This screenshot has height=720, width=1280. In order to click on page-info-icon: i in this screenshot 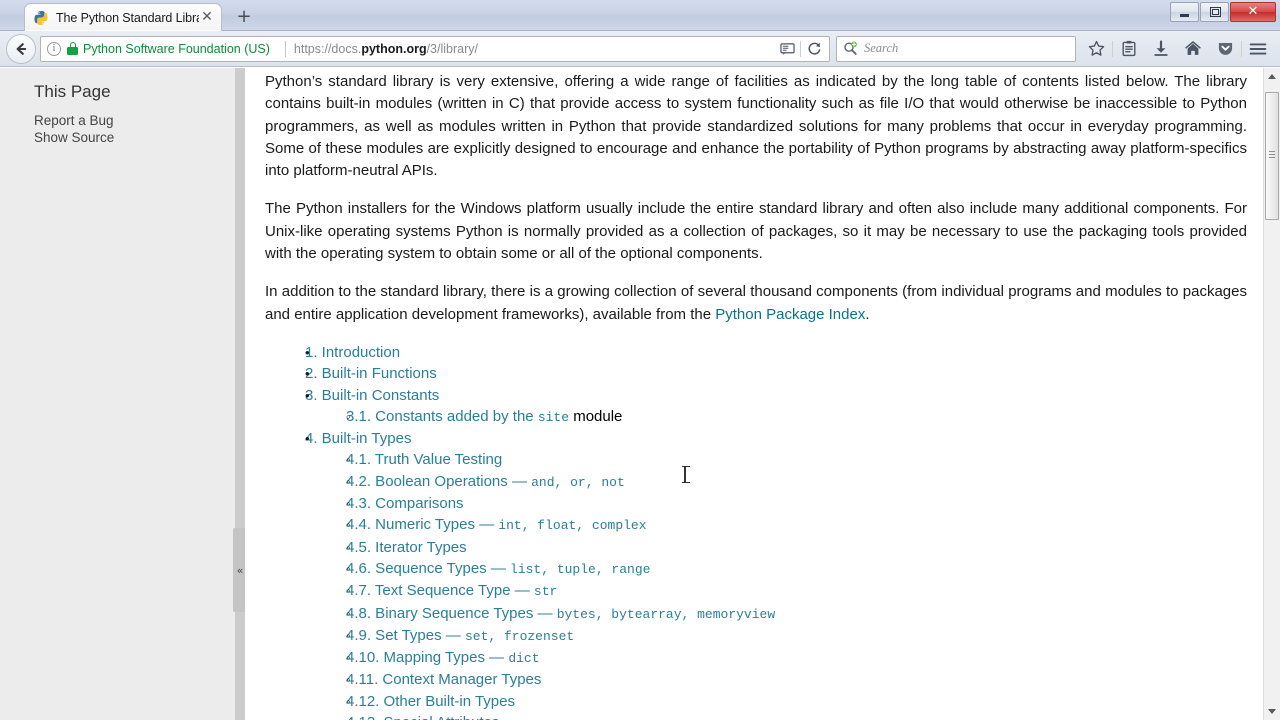, I will do `click(54, 48)`.